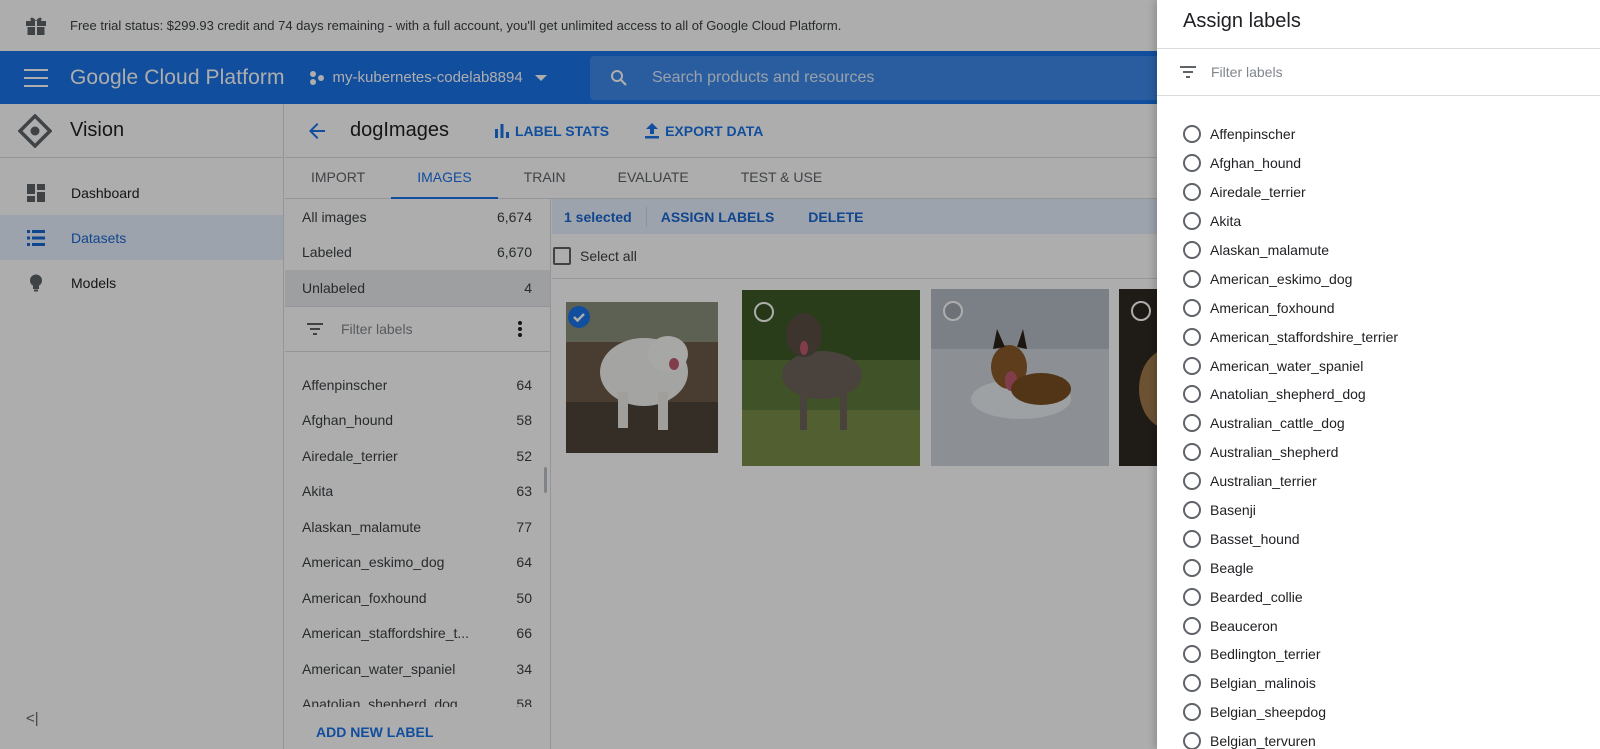 The image size is (1600, 749). What do you see at coordinates (1378, 738) in the screenshot?
I see `label-option: Belgian_tervuren` at bounding box center [1378, 738].